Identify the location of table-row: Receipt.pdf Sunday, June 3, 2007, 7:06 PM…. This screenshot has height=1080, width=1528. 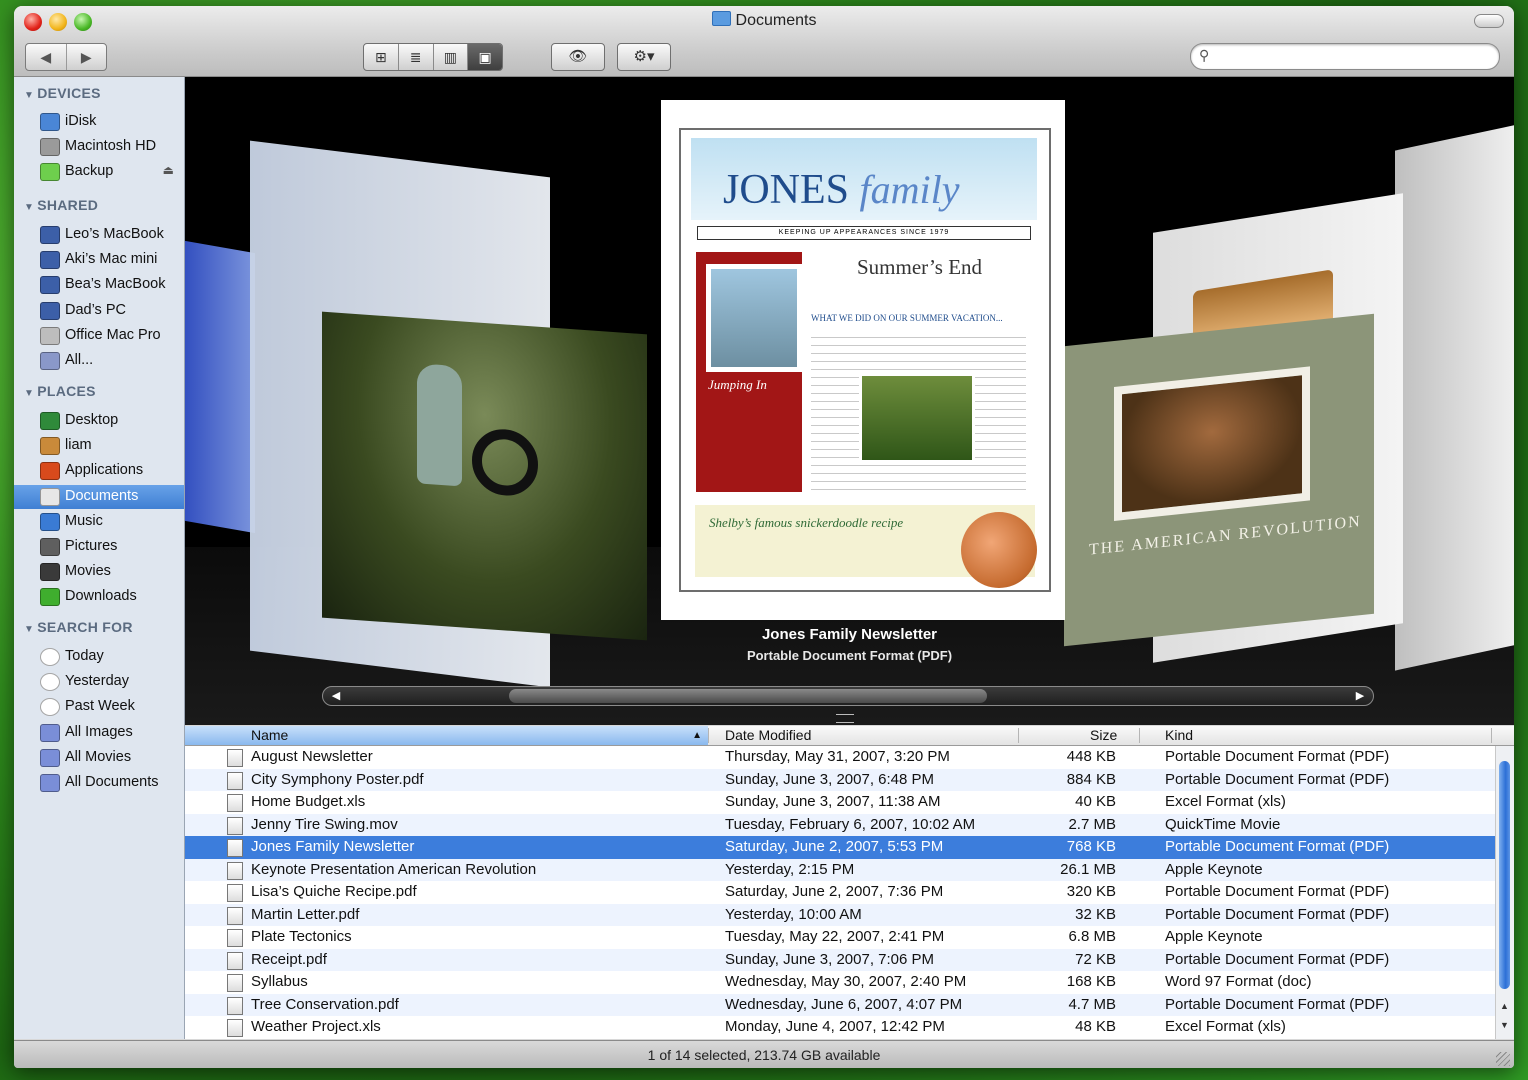
(840, 959).